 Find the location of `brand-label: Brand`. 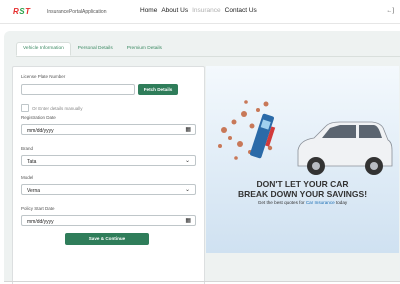

brand-label: Brand is located at coordinates (27, 148).